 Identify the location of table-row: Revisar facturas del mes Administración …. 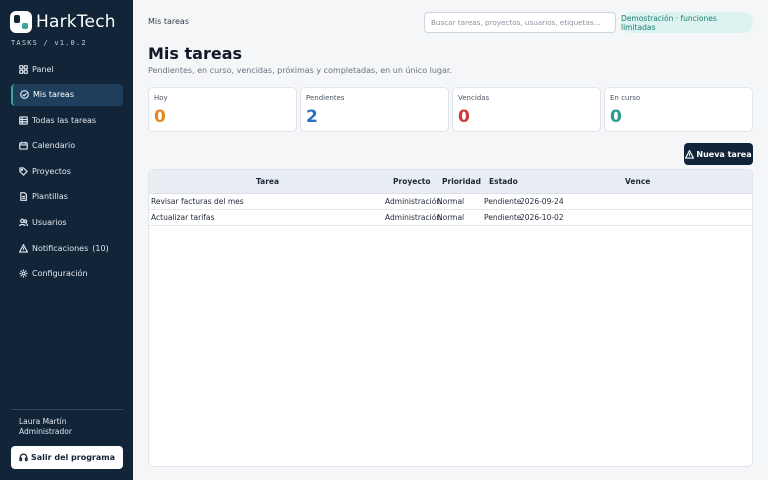
(450, 202).